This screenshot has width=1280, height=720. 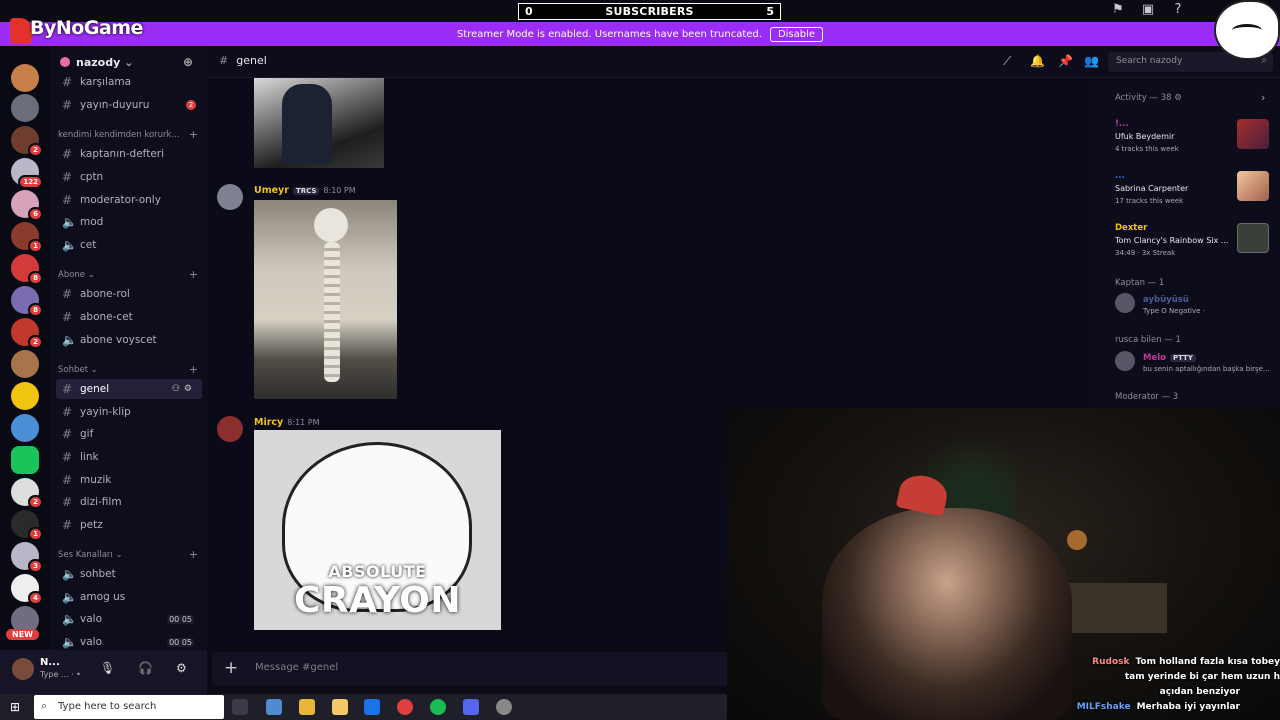 I want to click on activity-user: Dexter, so click(x=1131, y=228).